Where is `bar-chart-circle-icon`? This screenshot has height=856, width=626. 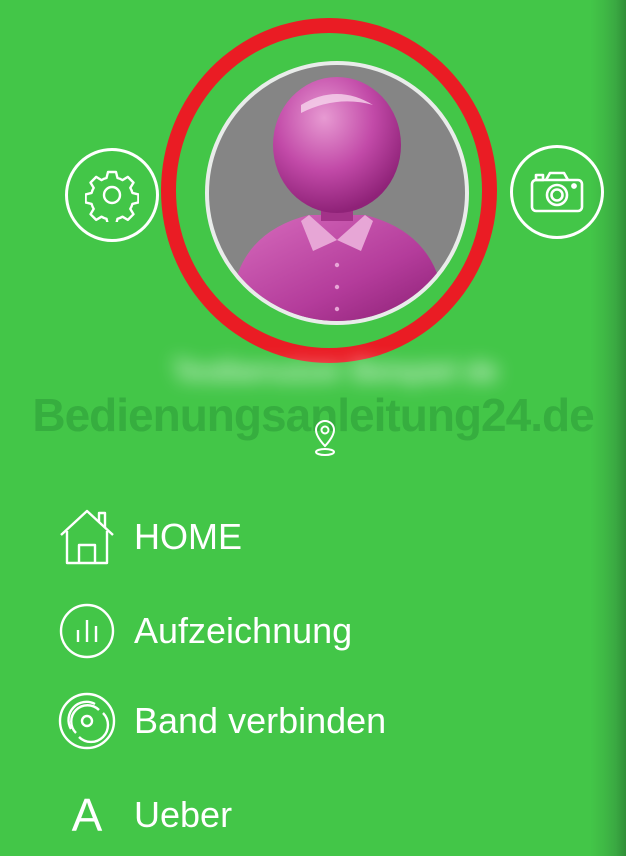 bar-chart-circle-icon is located at coordinates (87, 631).